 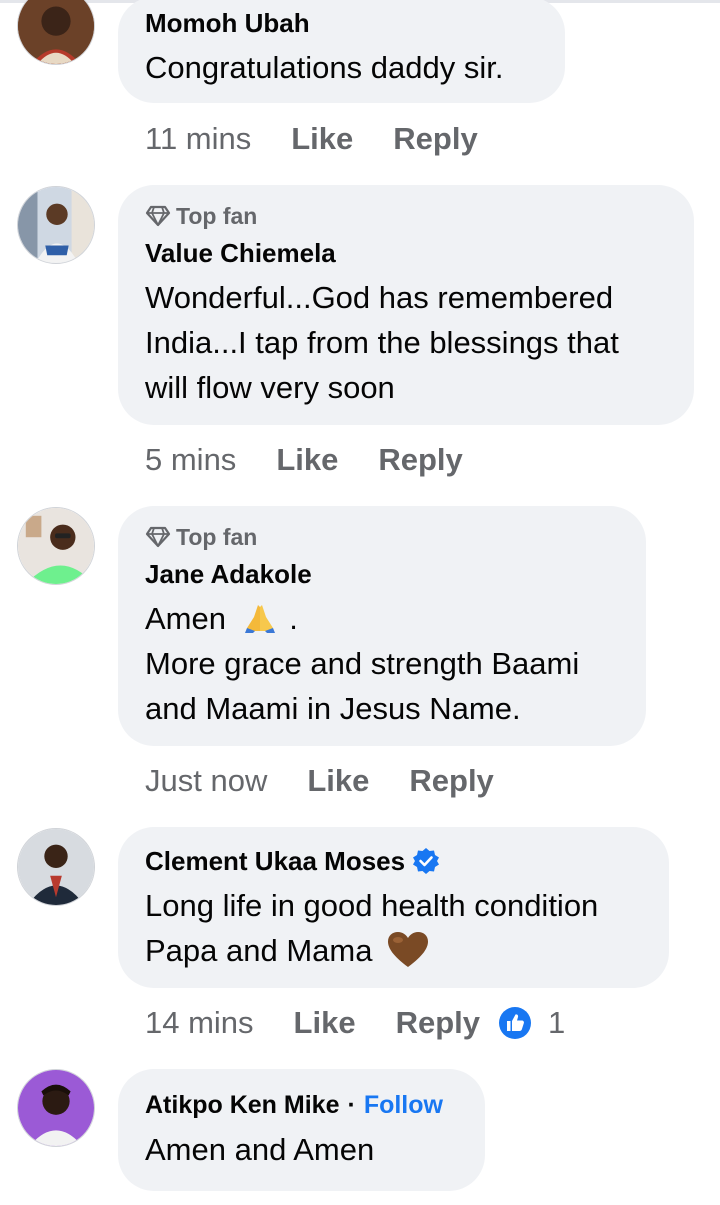 I want to click on praying-hands-emoji, so click(x=259, y=618).